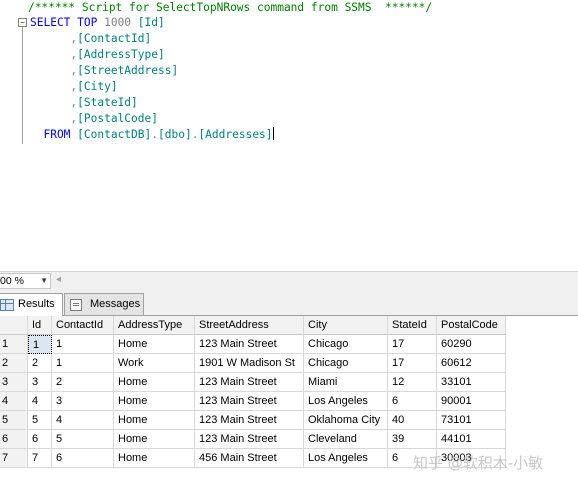 Image resolution: width=578 pixels, height=490 pixels. Describe the element at coordinates (83, 325) in the screenshot. I see `column-header: ContactId` at that location.